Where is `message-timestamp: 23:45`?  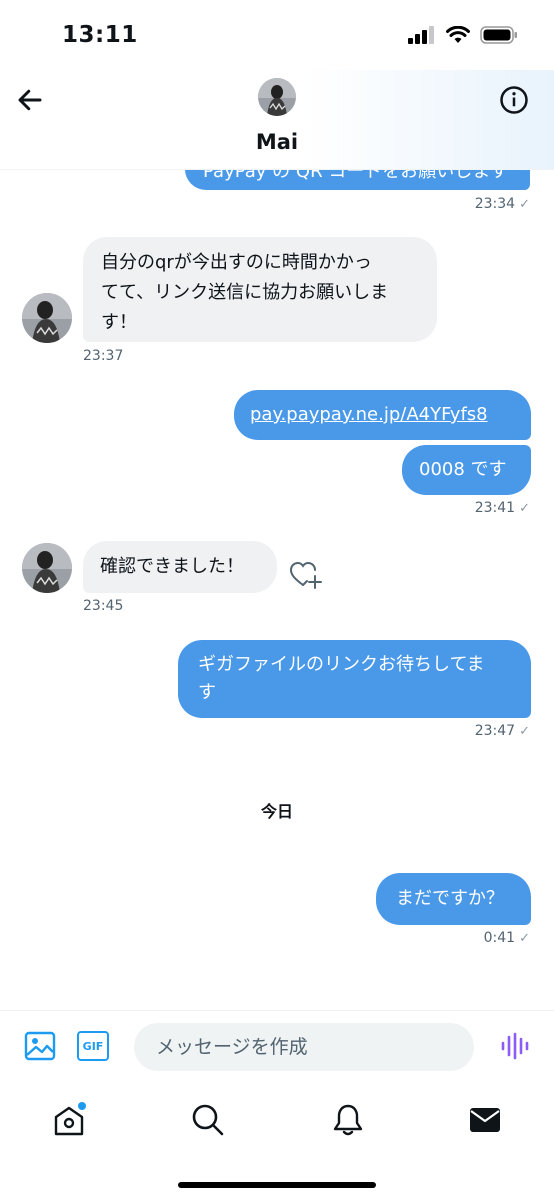
message-timestamp: 23:45 is located at coordinates (103, 606).